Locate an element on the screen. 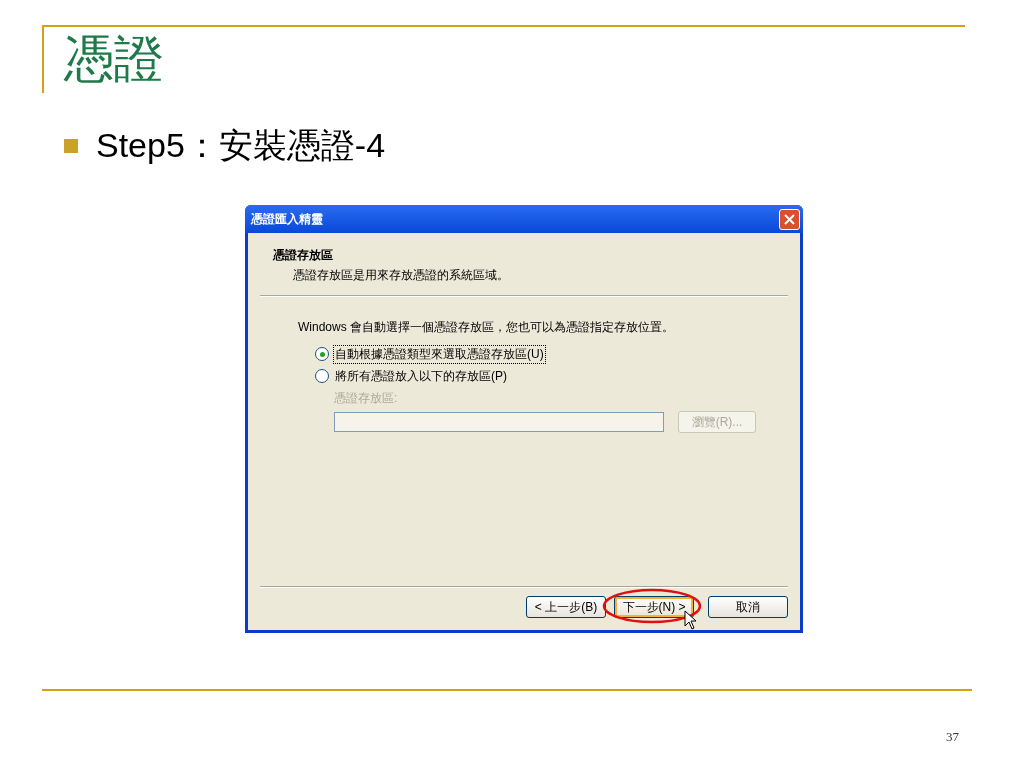 The width and height of the screenshot is (1024, 768). wizard-button: 下一步(N) > is located at coordinates (654, 607).